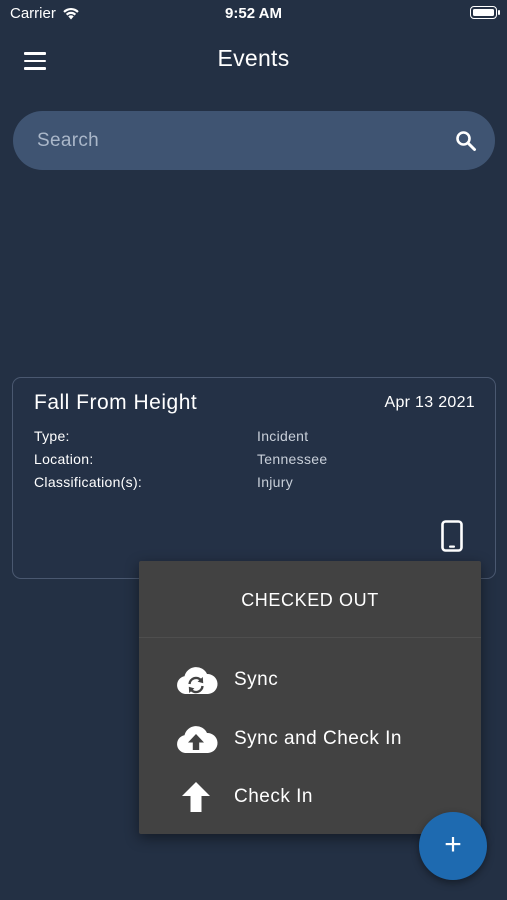 This screenshot has height=900, width=507. I want to click on search-icon, so click(466, 141).